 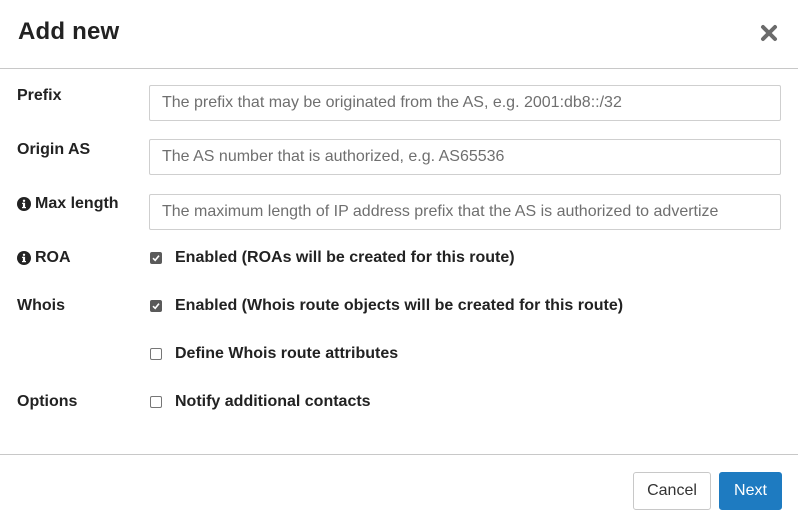 What do you see at coordinates (672, 491) in the screenshot?
I see `cancel-button: Cancel` at bounding box center [672, 491].